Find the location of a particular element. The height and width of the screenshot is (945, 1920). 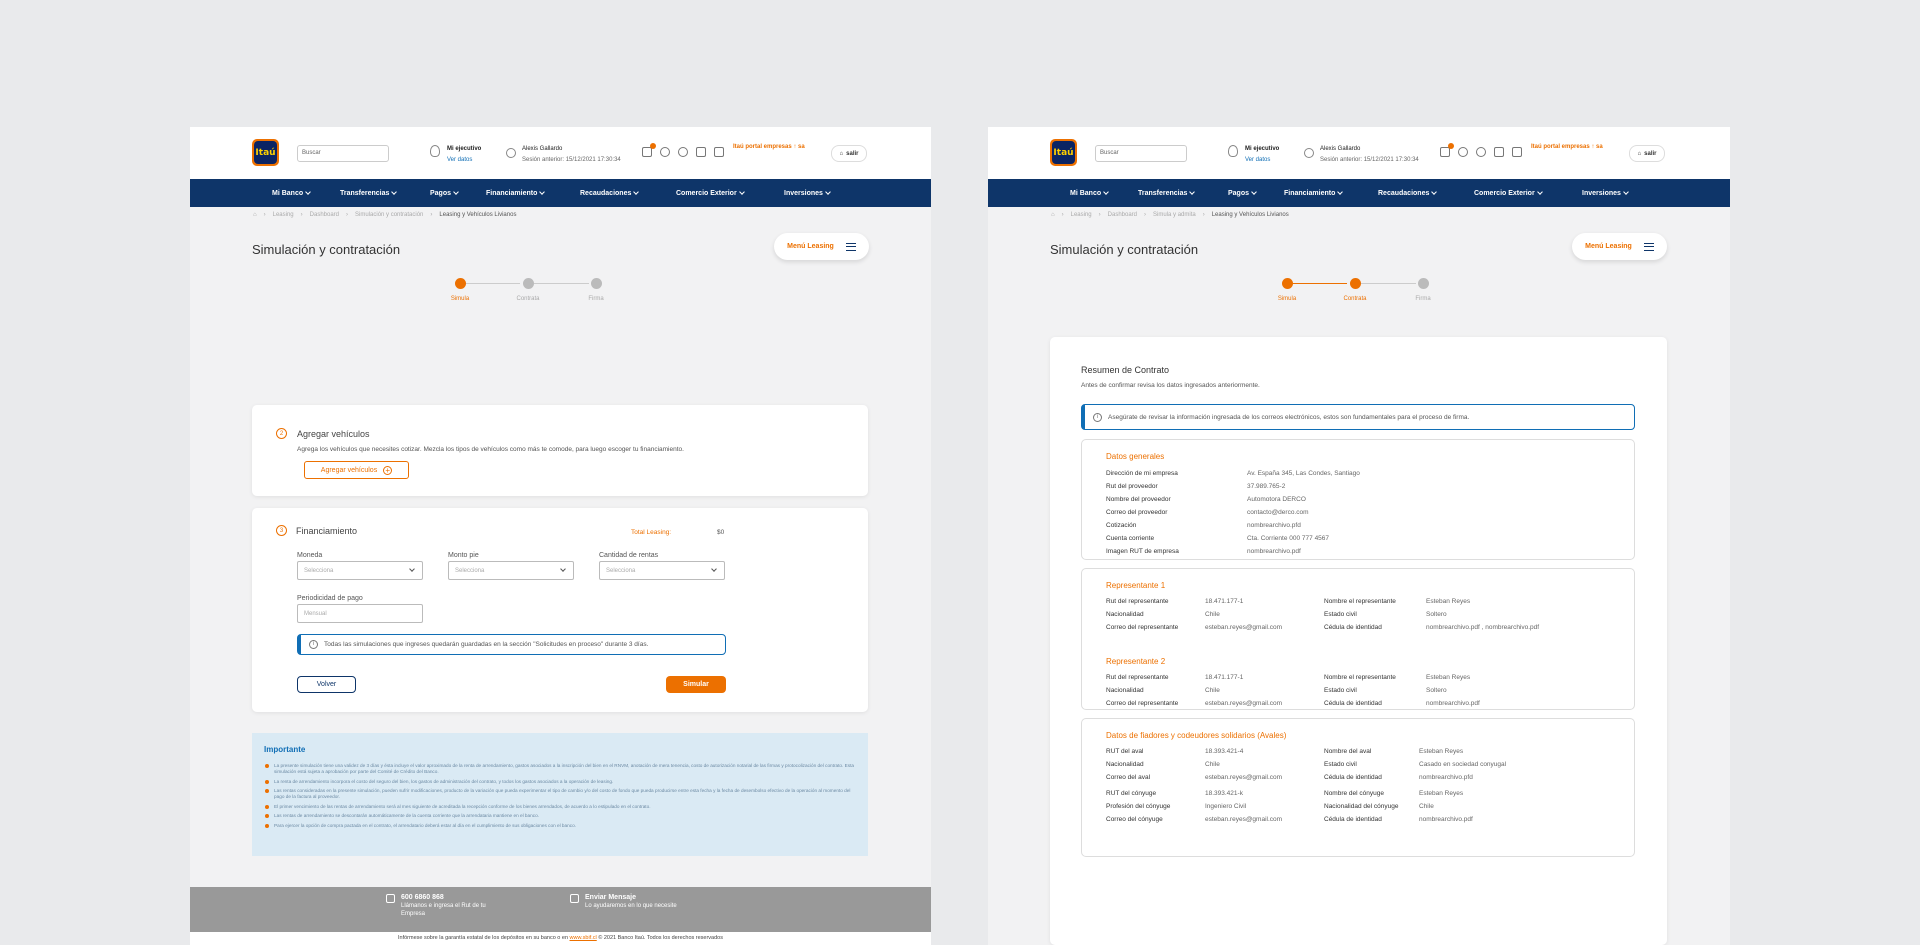

add-vehicles-button: Agregar vehículos + is located at coordinates (356, 470).